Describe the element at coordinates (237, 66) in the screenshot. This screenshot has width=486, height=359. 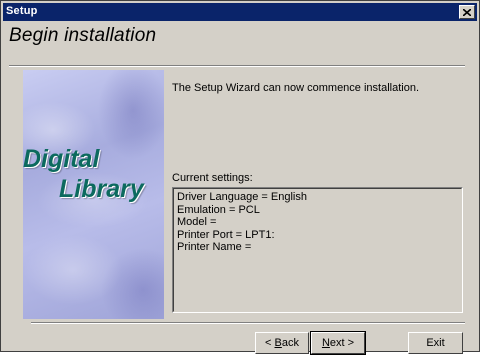
I see `top-divider` at that location.